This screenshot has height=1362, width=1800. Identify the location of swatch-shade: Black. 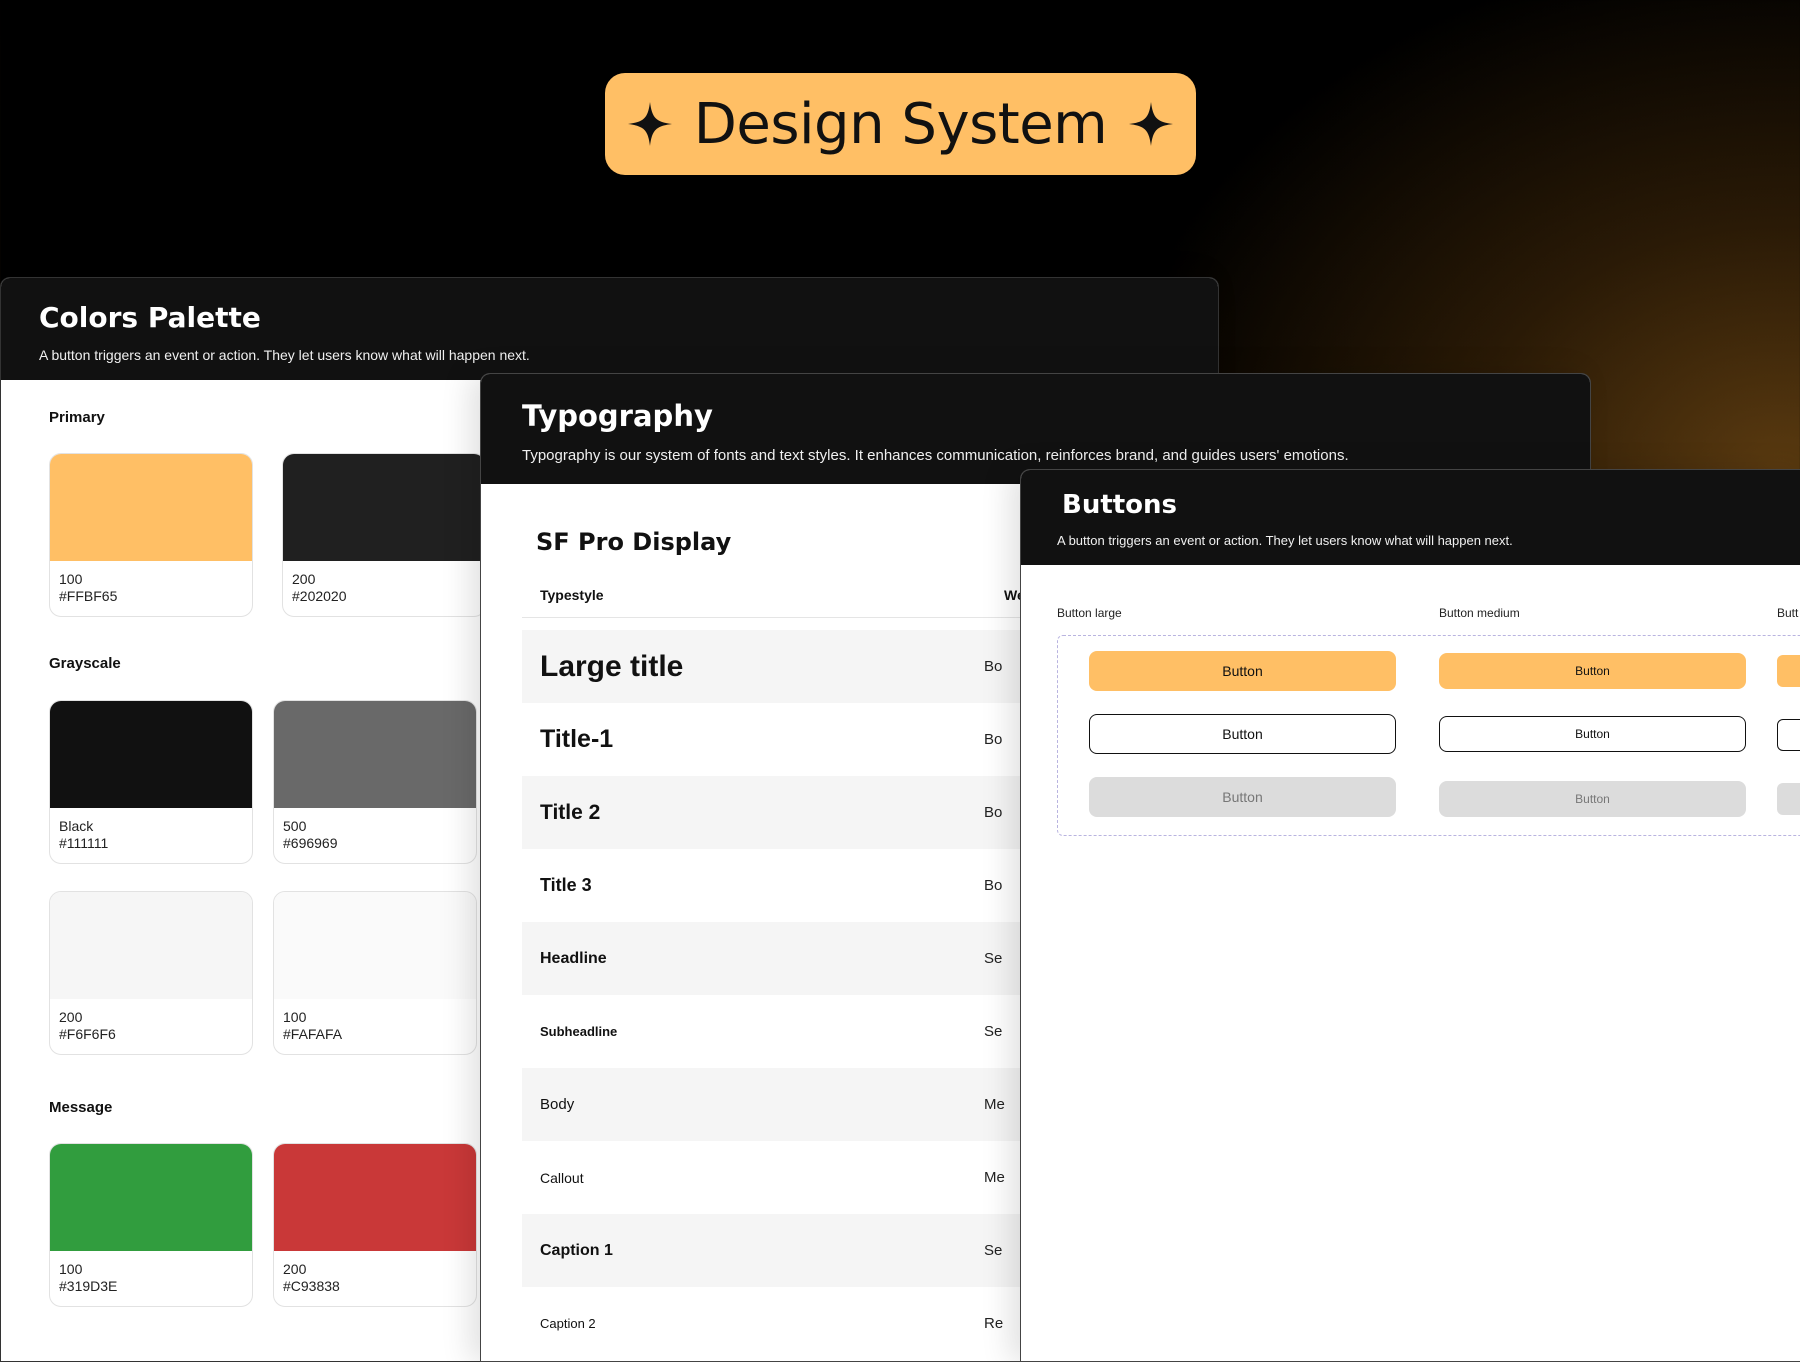
(76, 826).